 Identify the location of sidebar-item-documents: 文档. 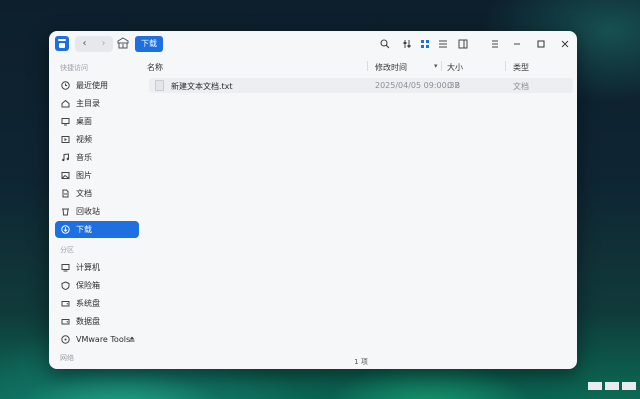
(97, 193).